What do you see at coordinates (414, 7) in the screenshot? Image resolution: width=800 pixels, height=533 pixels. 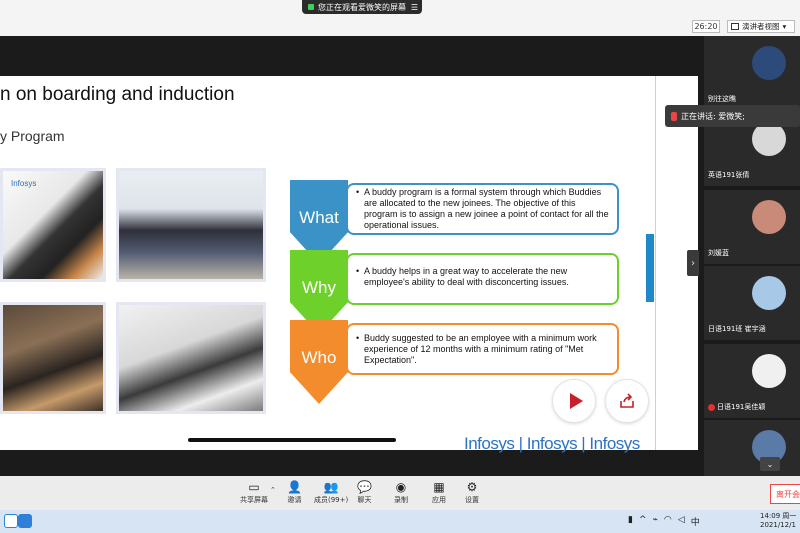 I see `menu-icon: ☰` at bounding box center [414, 7].